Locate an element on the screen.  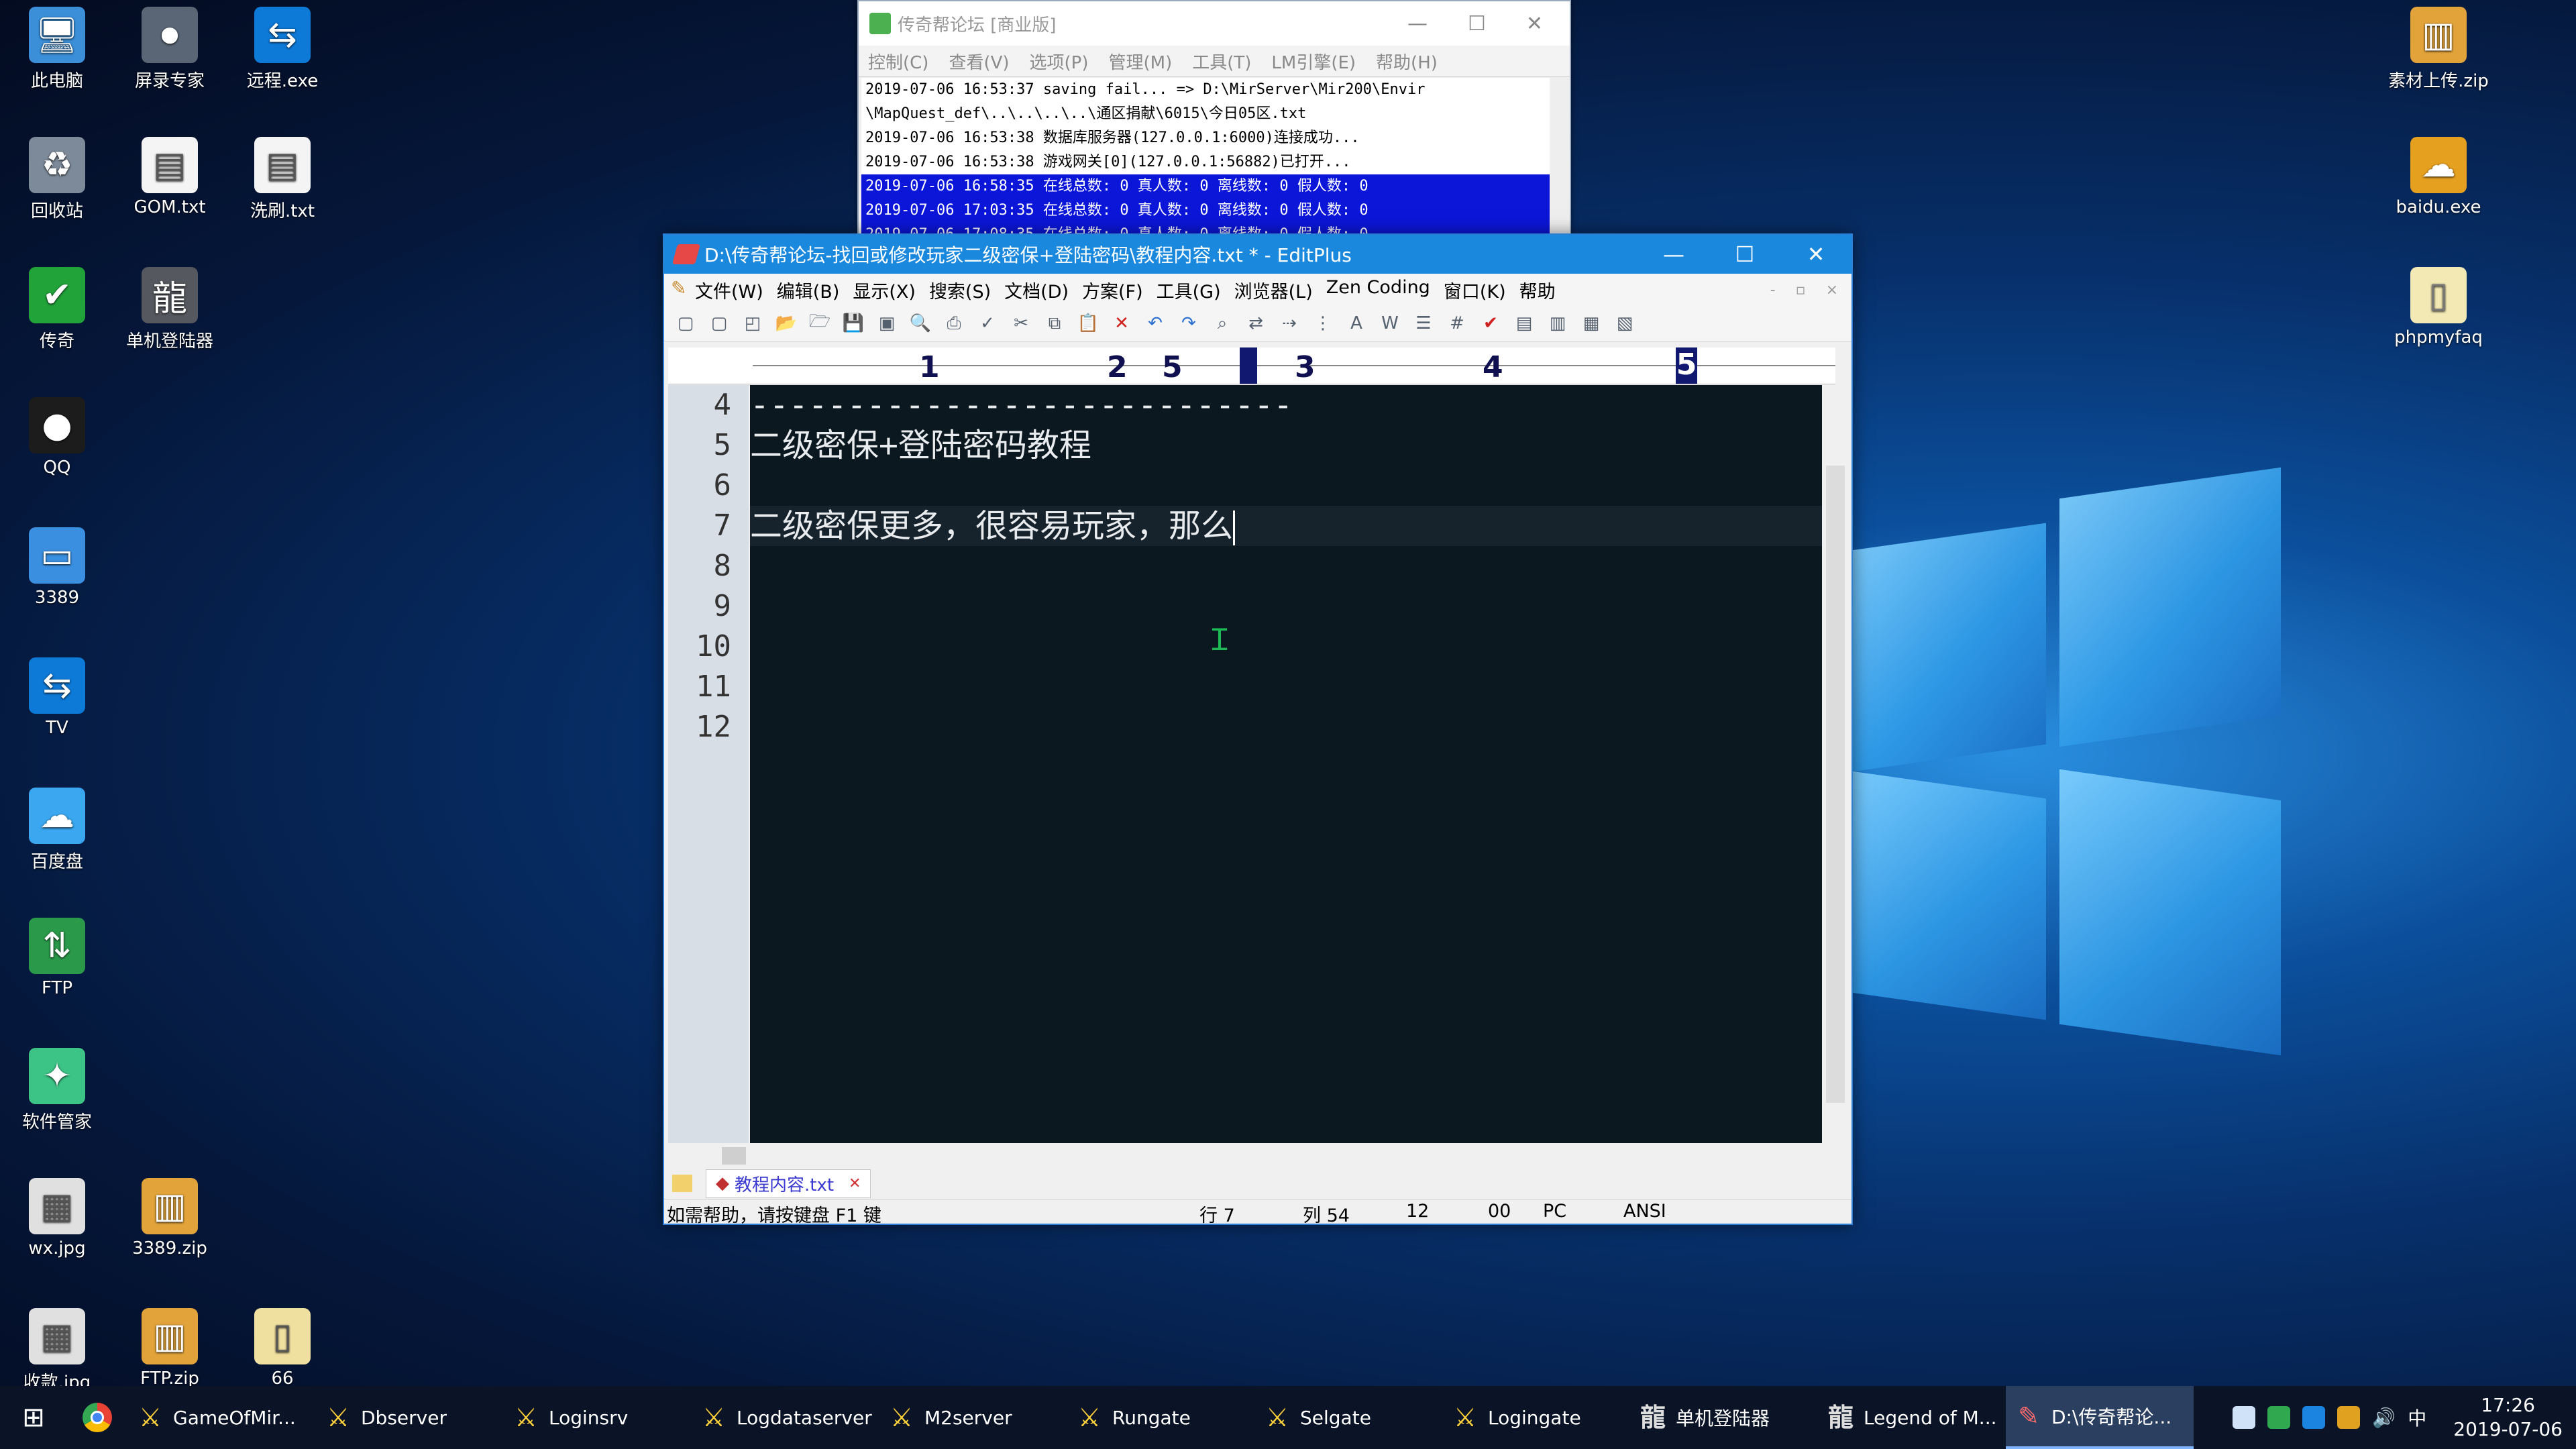
menu-item: 文件(W) is located at coordinates (729, 290).